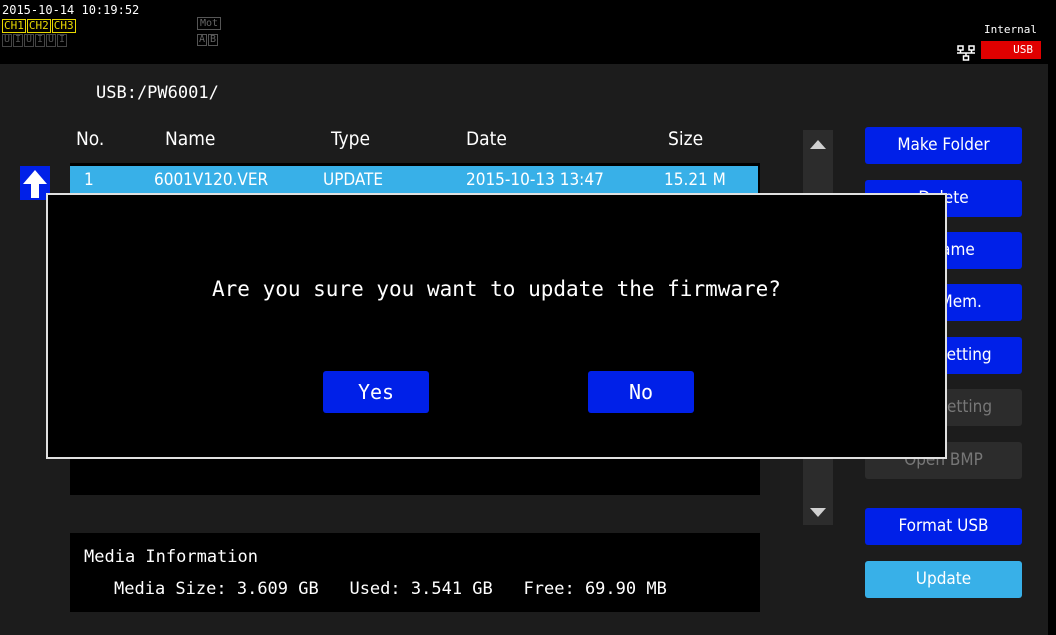 This screenshot has height=635, width=1056. I want to click on row-no: 1, so click(89, 180).